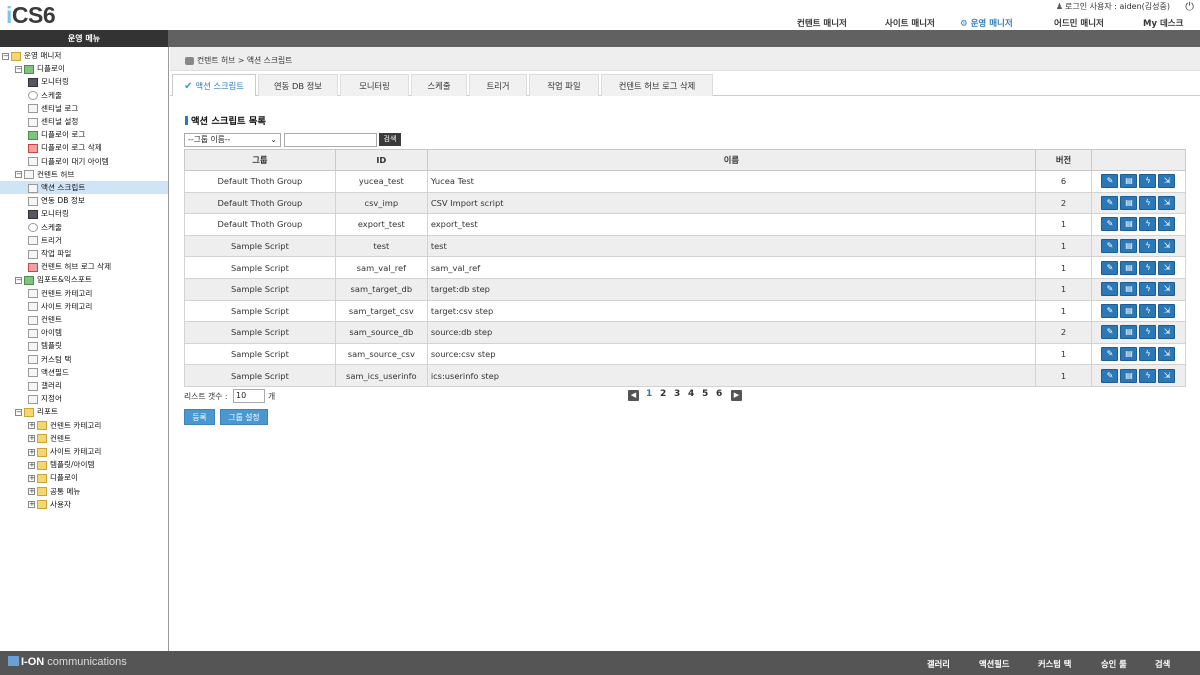  I want to click on cell-name: ics:userinfo step, so click(731, 375).